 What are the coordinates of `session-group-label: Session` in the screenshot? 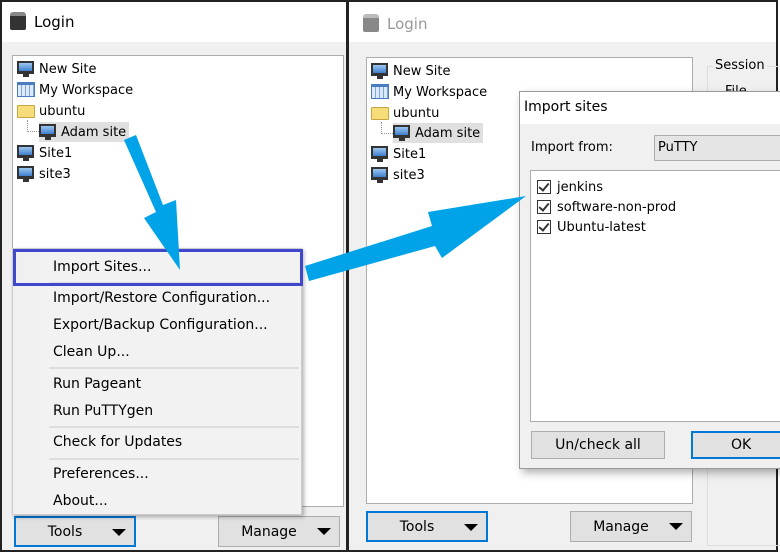 It's located at (740, 65).